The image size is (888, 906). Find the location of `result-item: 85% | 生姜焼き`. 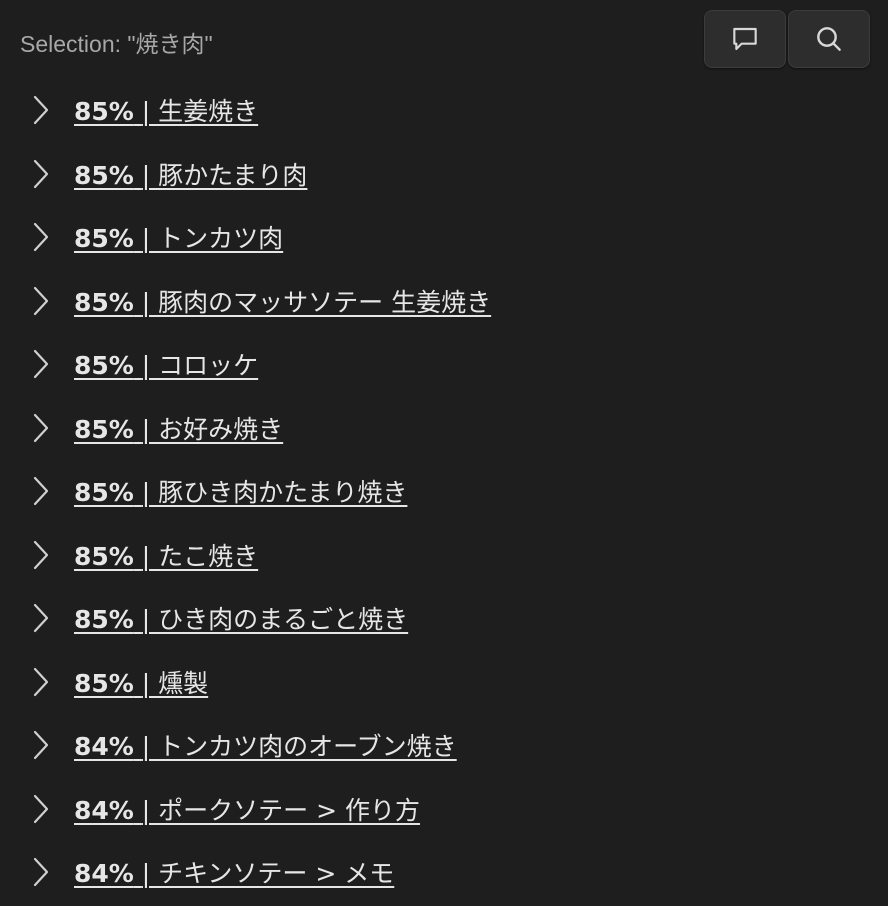

result-item: 85% | 生姜焼き is located at coordinates (444, 112).